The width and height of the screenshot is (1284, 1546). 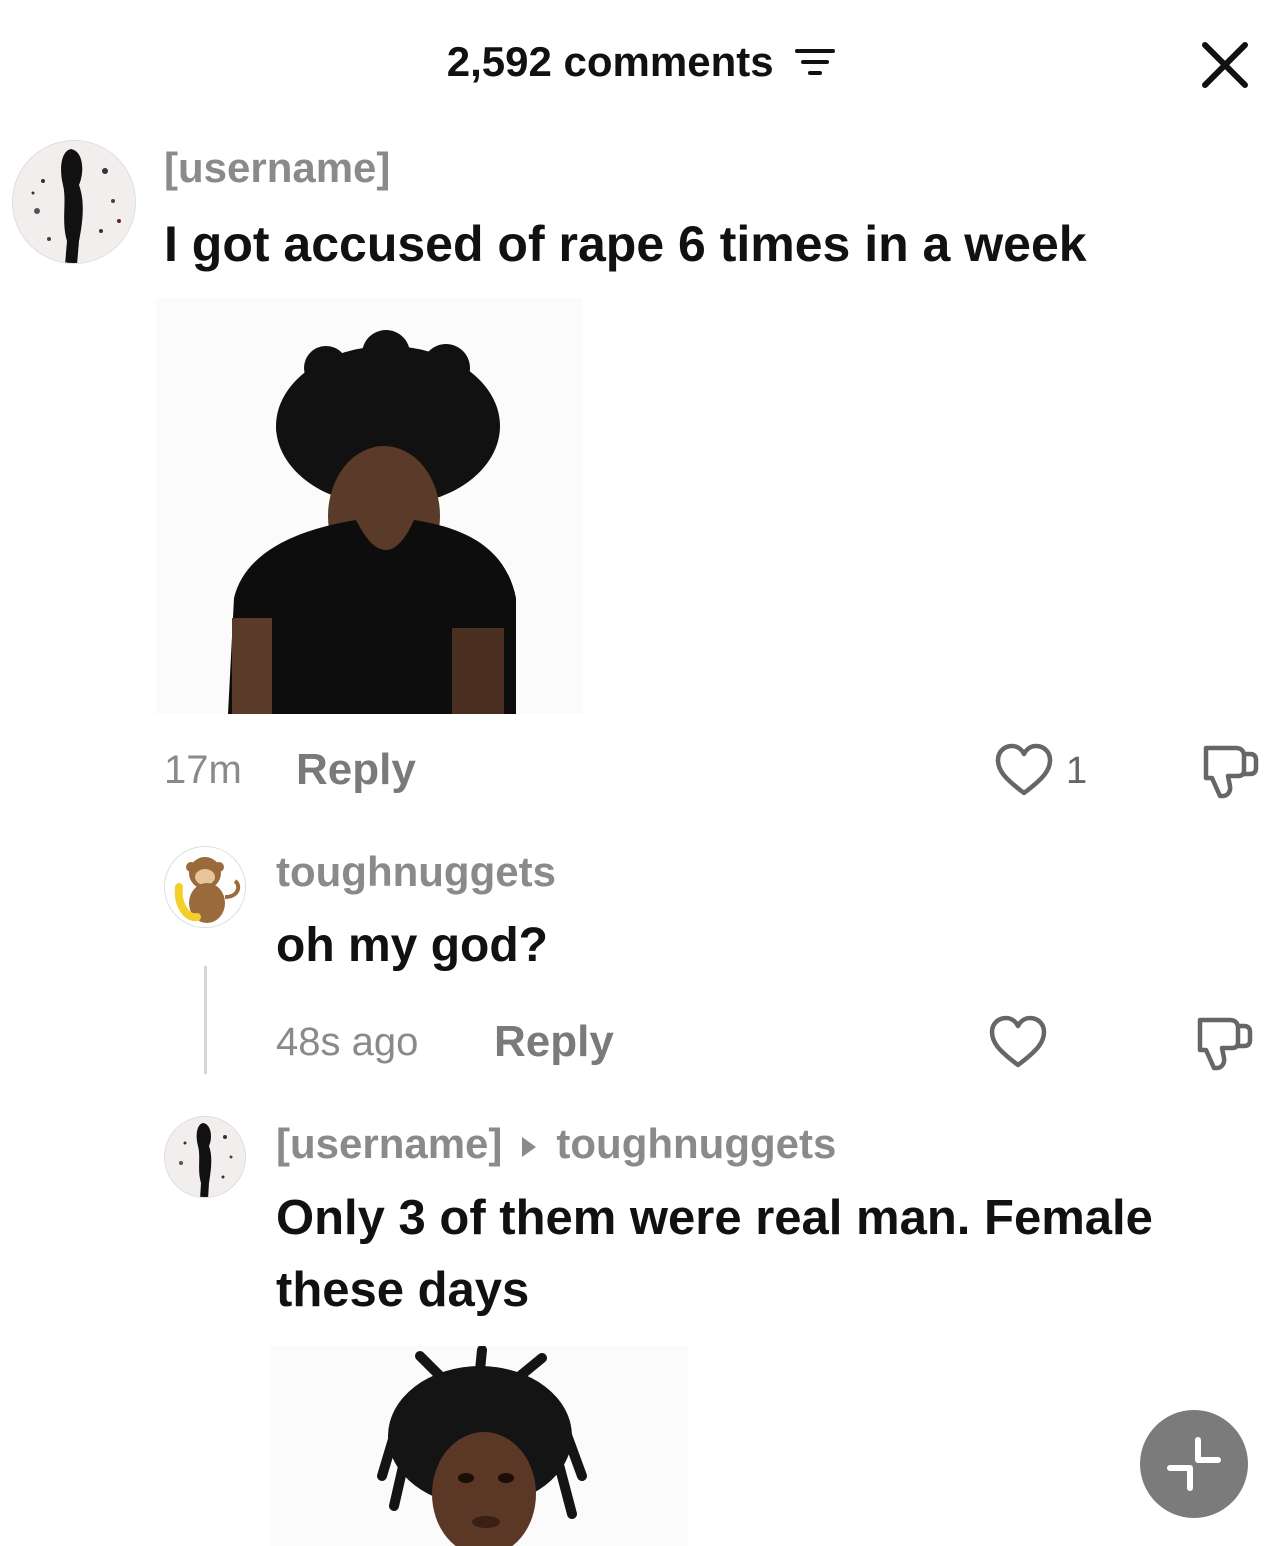 I want to click on comment-count: 2,592 comments, so click(x=610, y=61).